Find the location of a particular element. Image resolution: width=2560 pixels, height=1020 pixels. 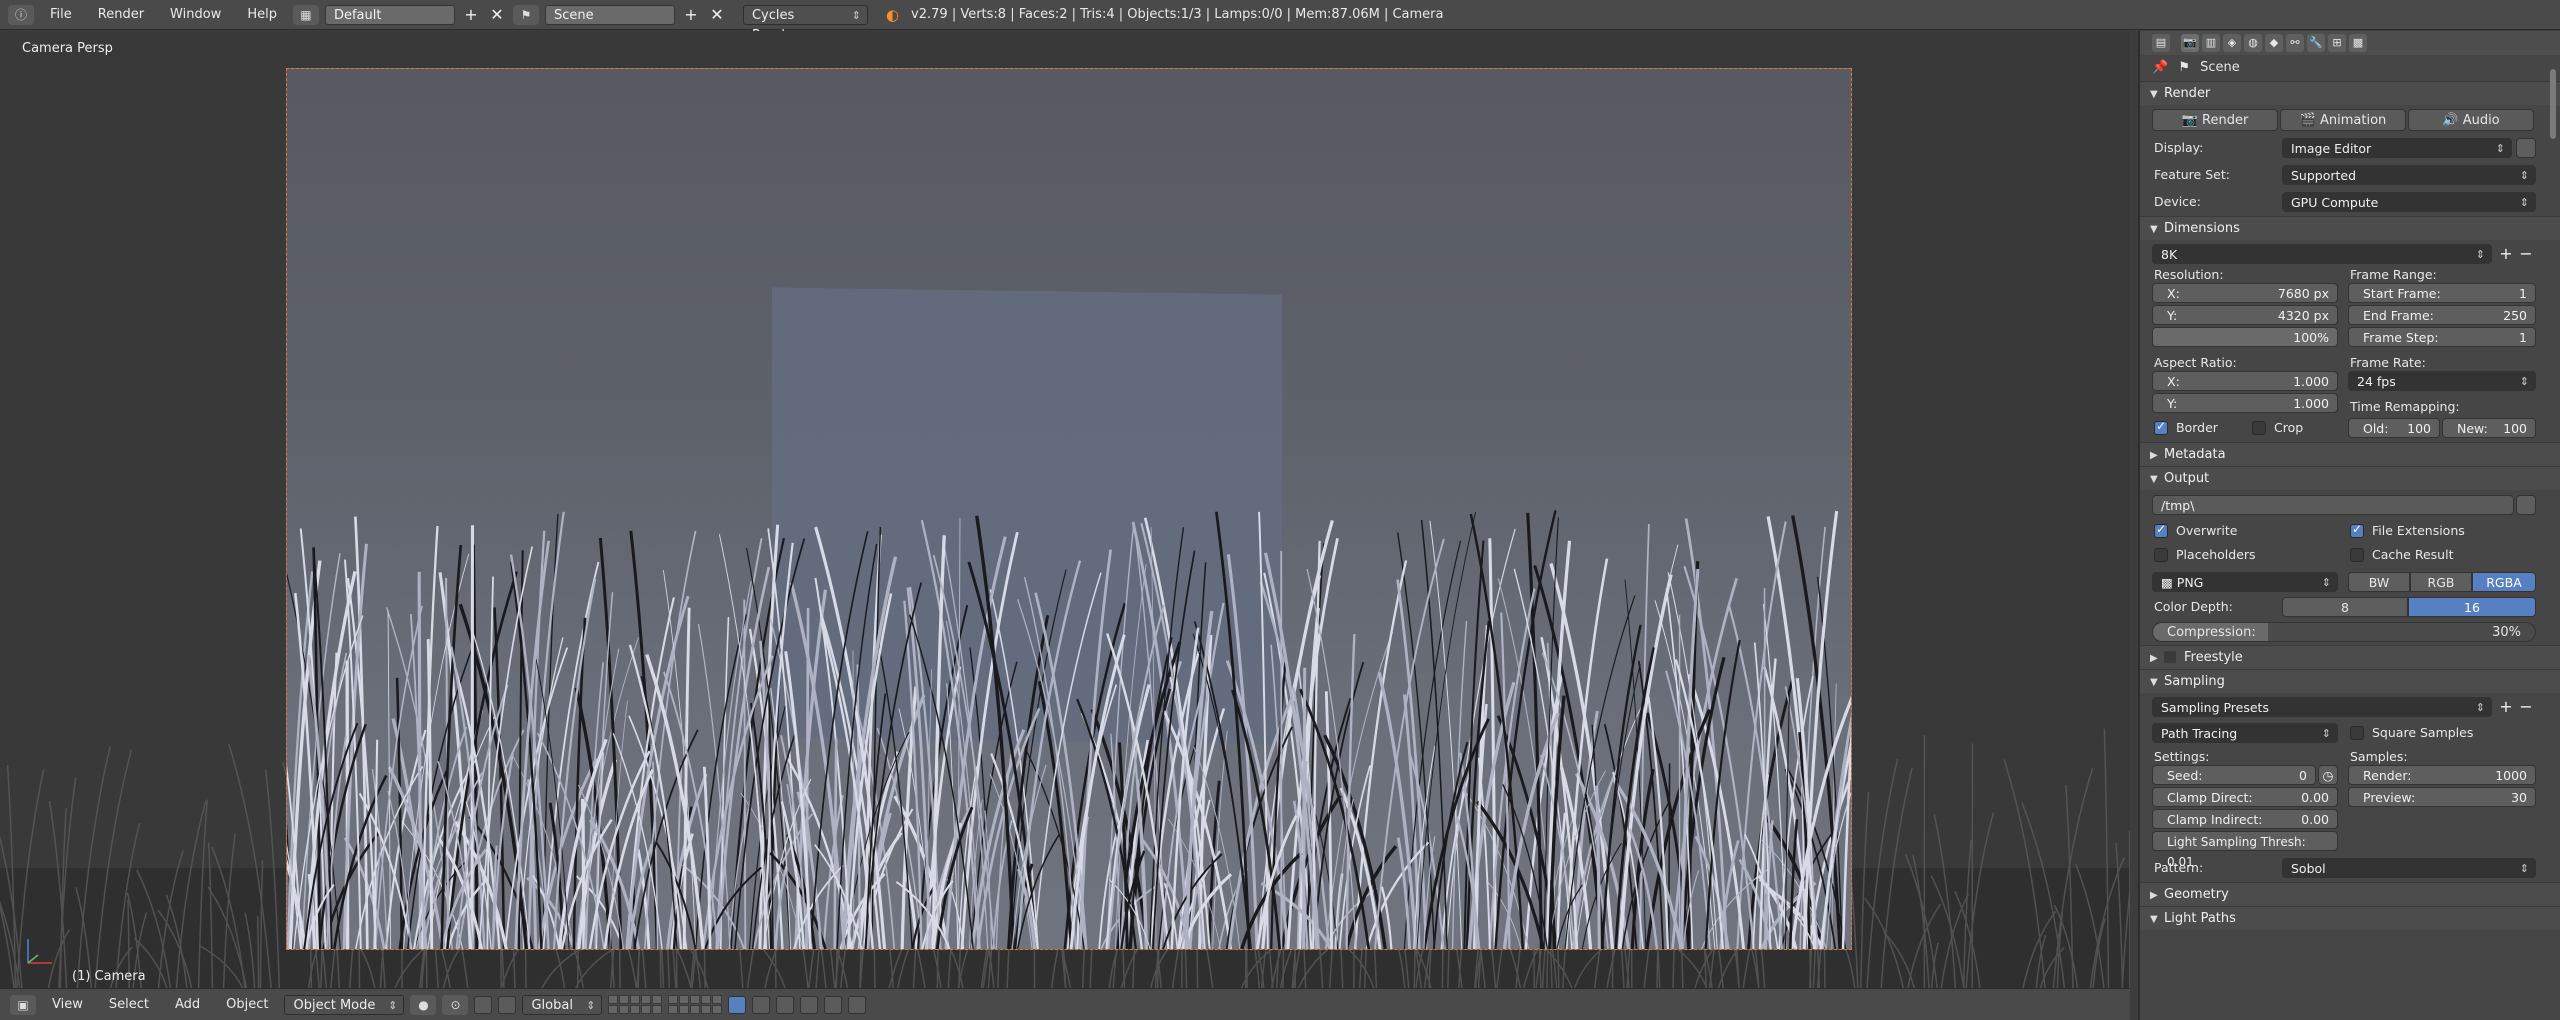

render-section-header: ▼ Render is located at coordinates (2350, 93).